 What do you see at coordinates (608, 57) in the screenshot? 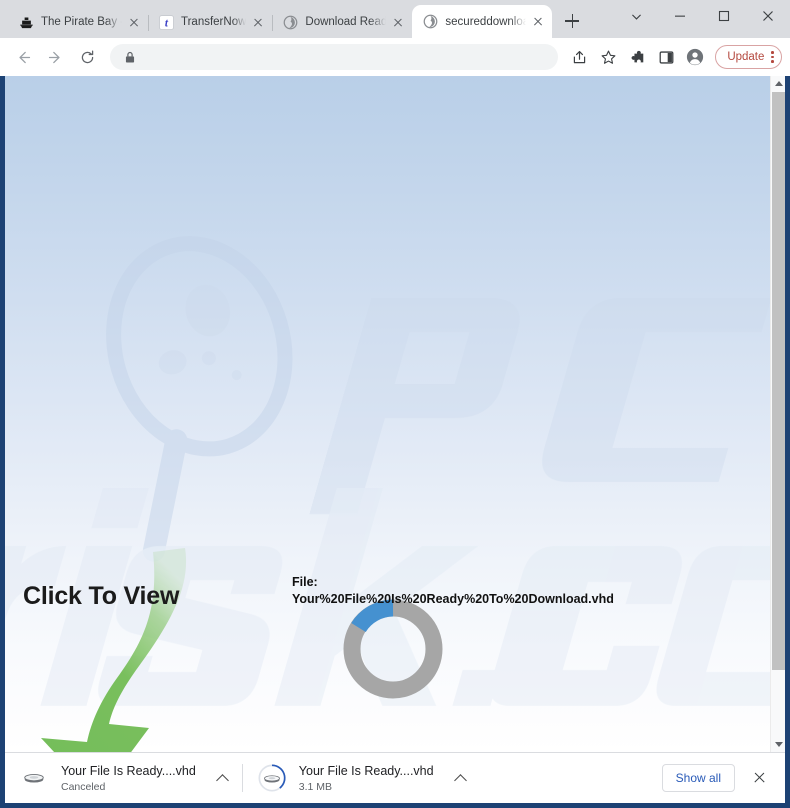
I see `star-icon` at bounding box center [608, 57].